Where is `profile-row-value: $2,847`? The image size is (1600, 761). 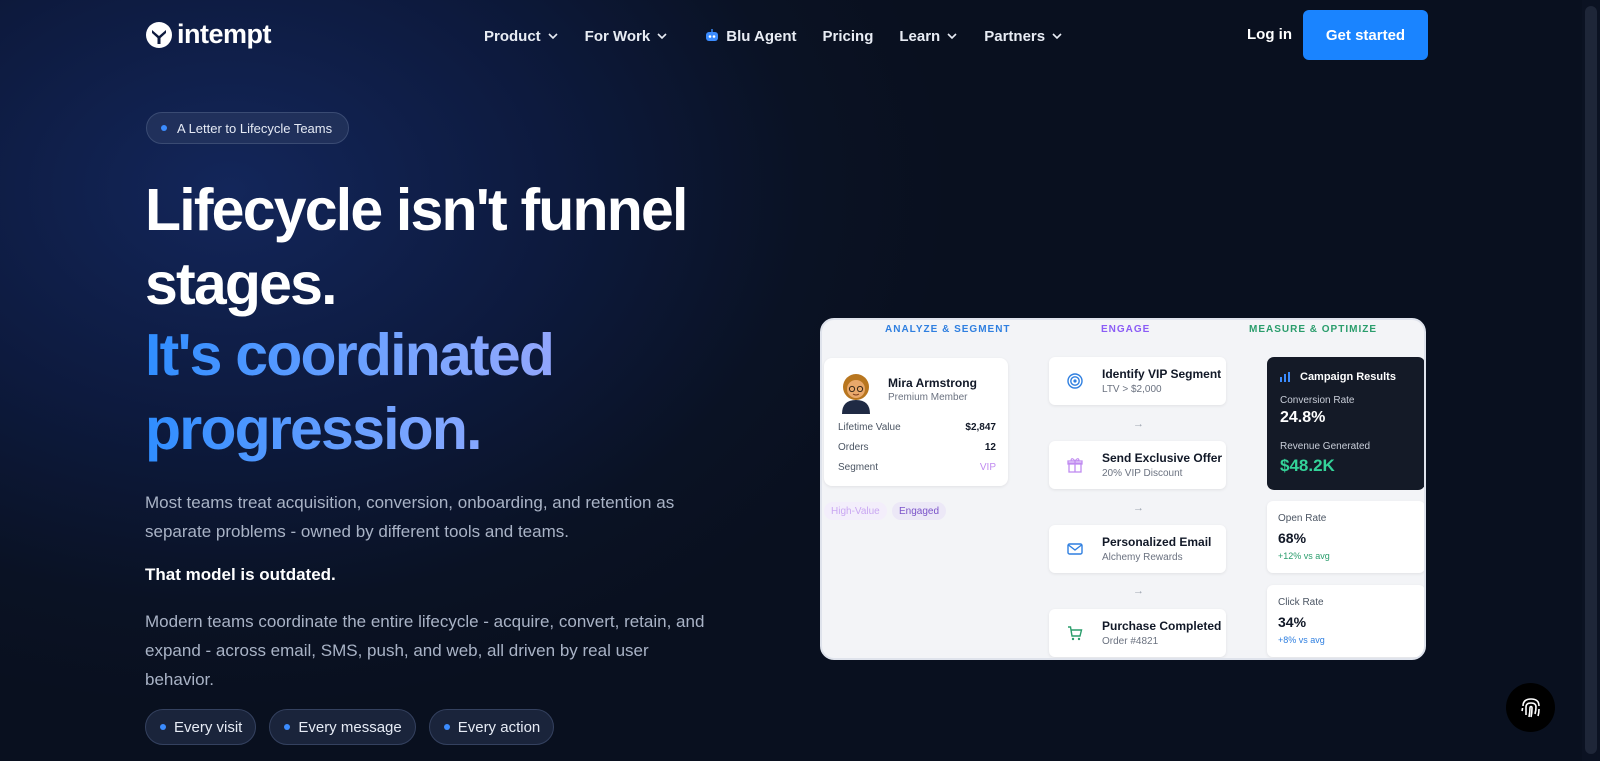
profile-row-value: $2,847 is located at coordinates (980, 427).